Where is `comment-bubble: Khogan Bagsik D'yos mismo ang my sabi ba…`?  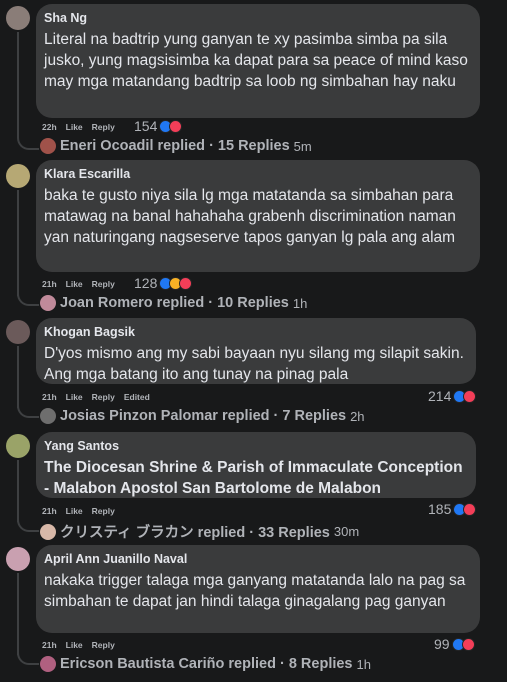
comment-bubble: Khogan Bagsik D'yos mismo ang my sabi ba… is located at coordinates (256, 351).